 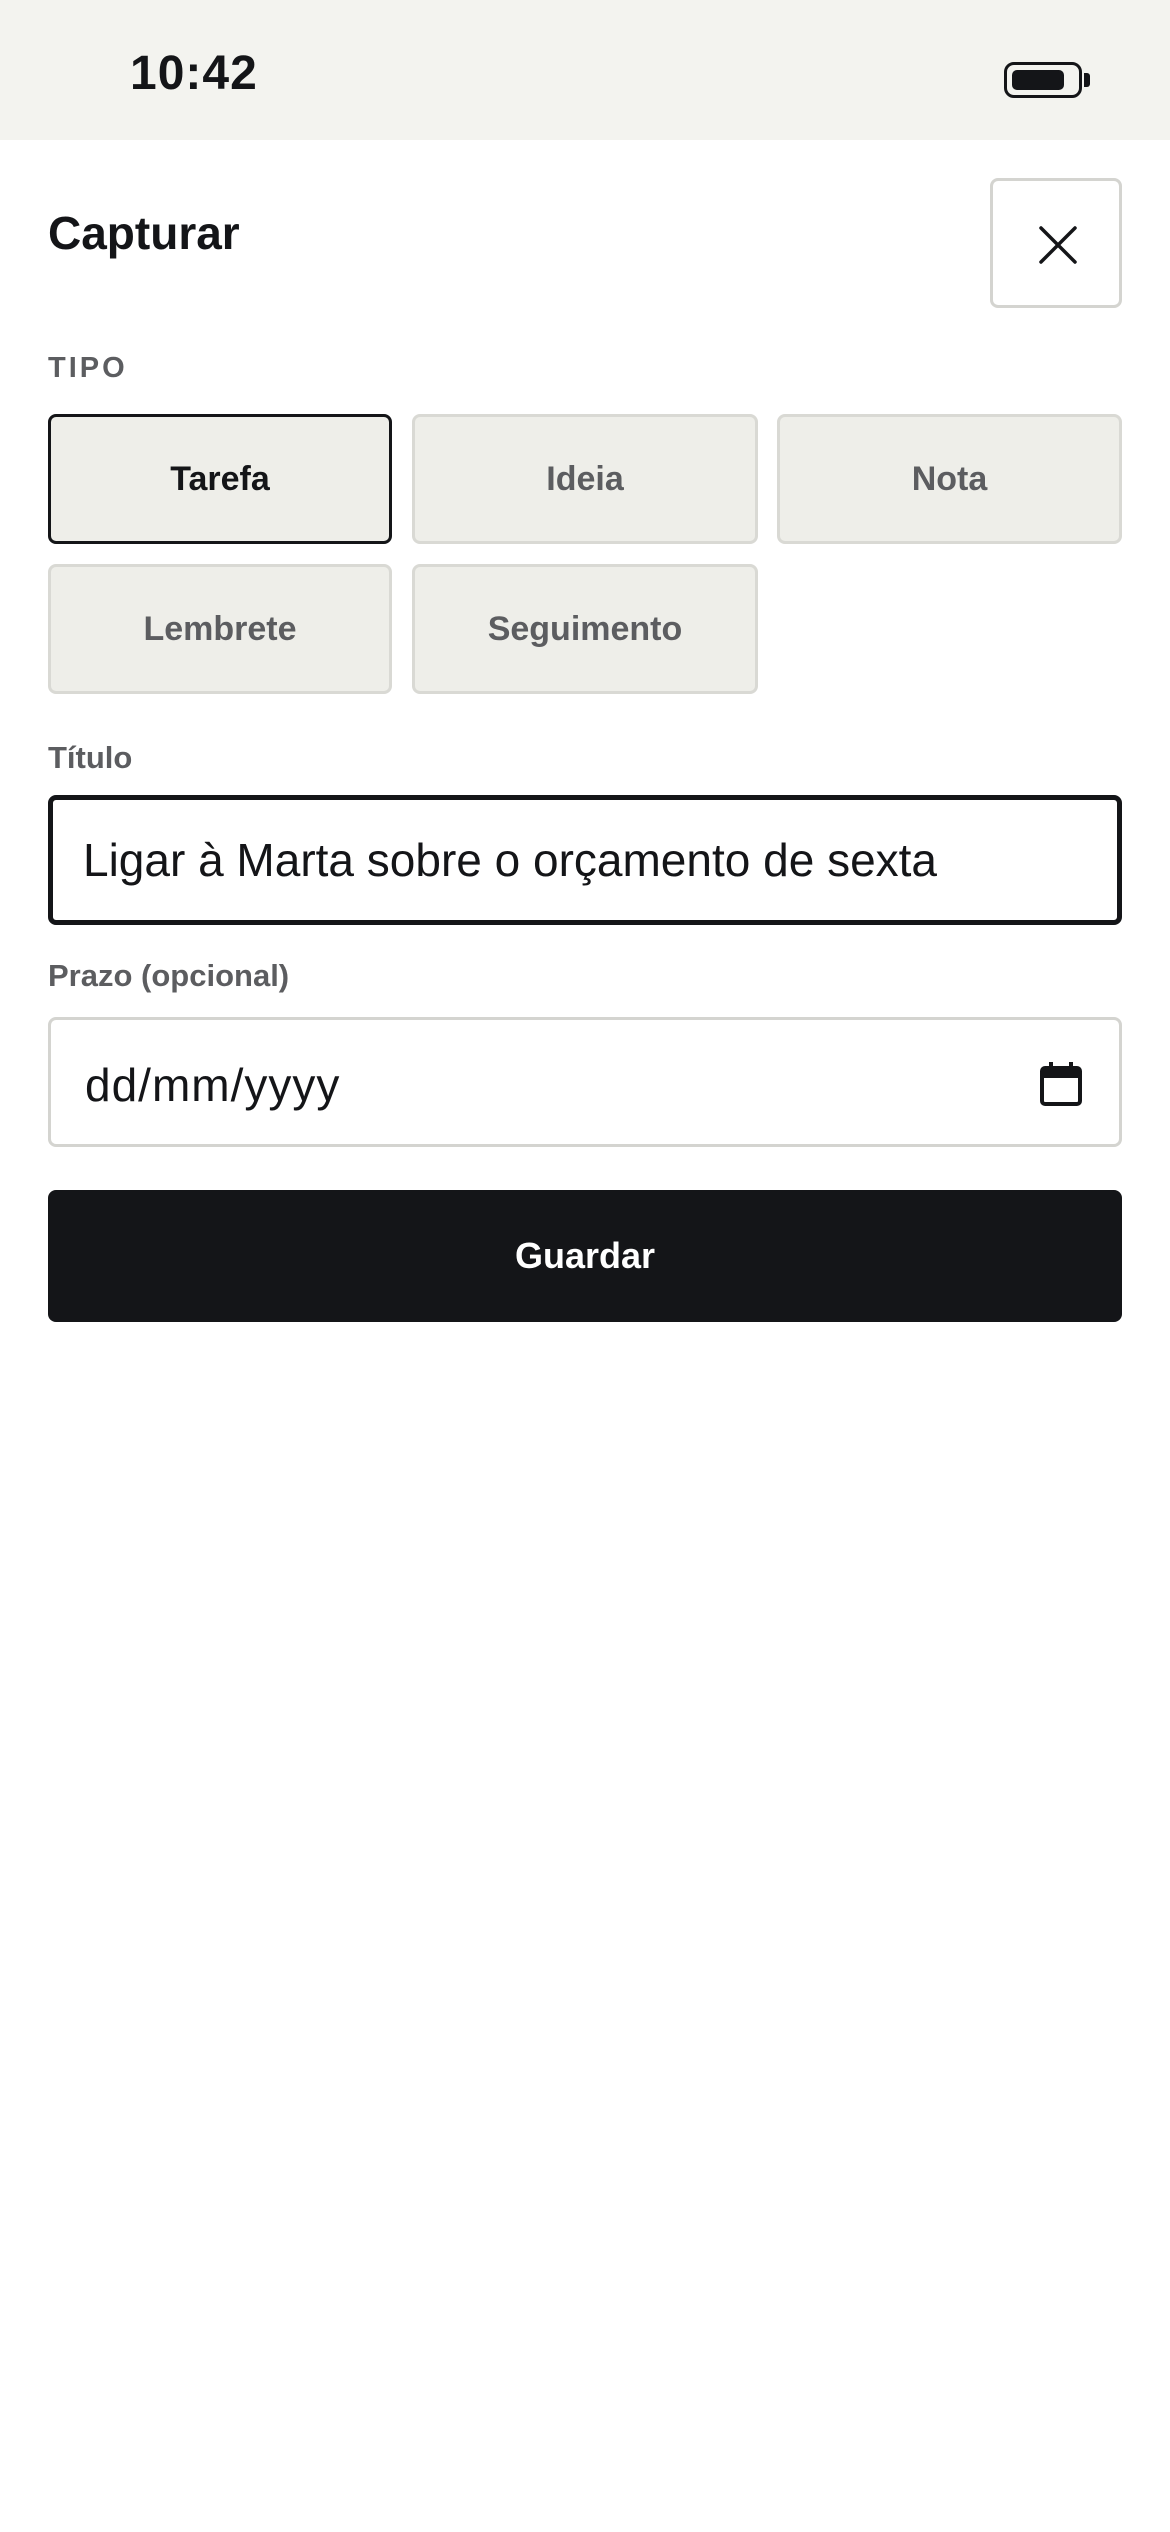 I want to click on type-option-nota: Nota, so click(x=949, y=479).